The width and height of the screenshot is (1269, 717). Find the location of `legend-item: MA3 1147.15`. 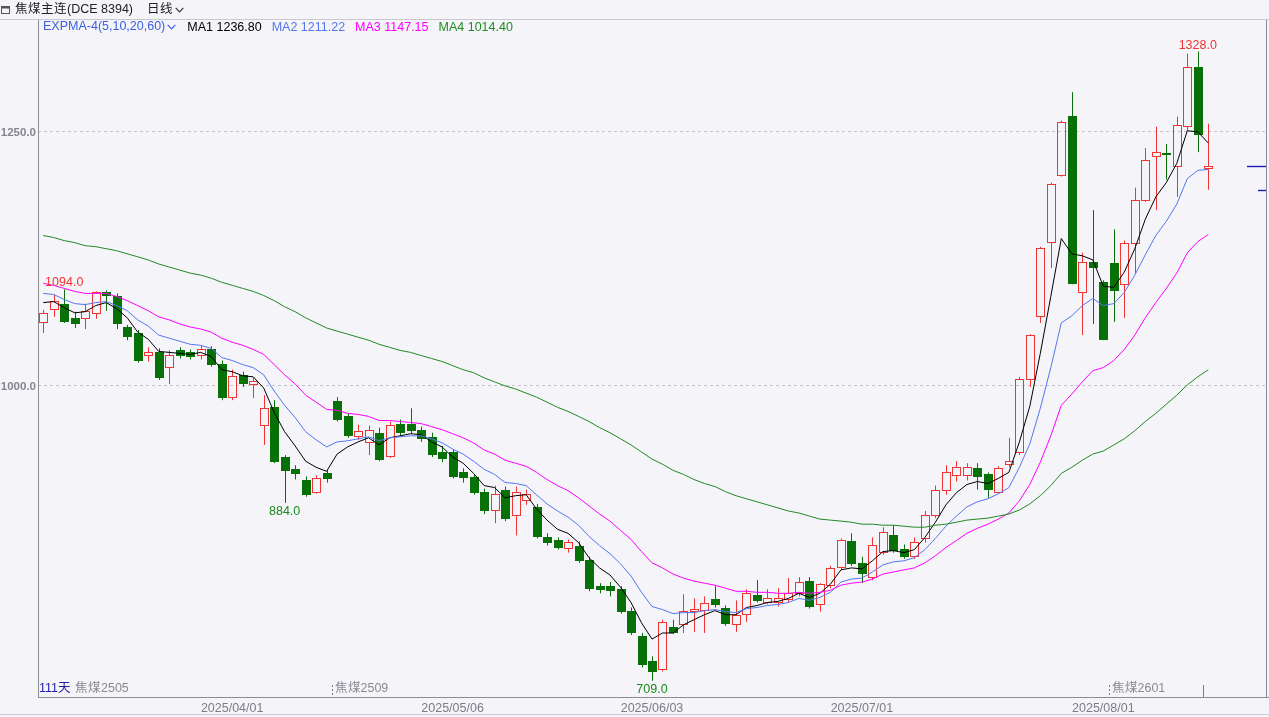

legend-item: MA3 1147.15 is located at coordinates (392, 27).